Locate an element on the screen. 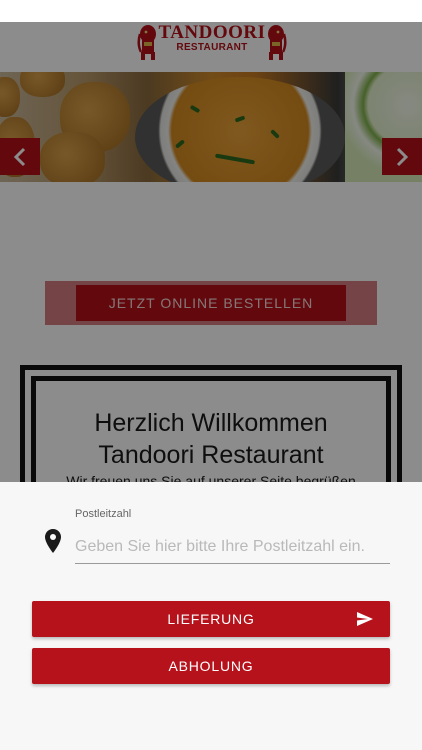  delivery-button: LIEFERUNG is located at coordinates (211, 619).